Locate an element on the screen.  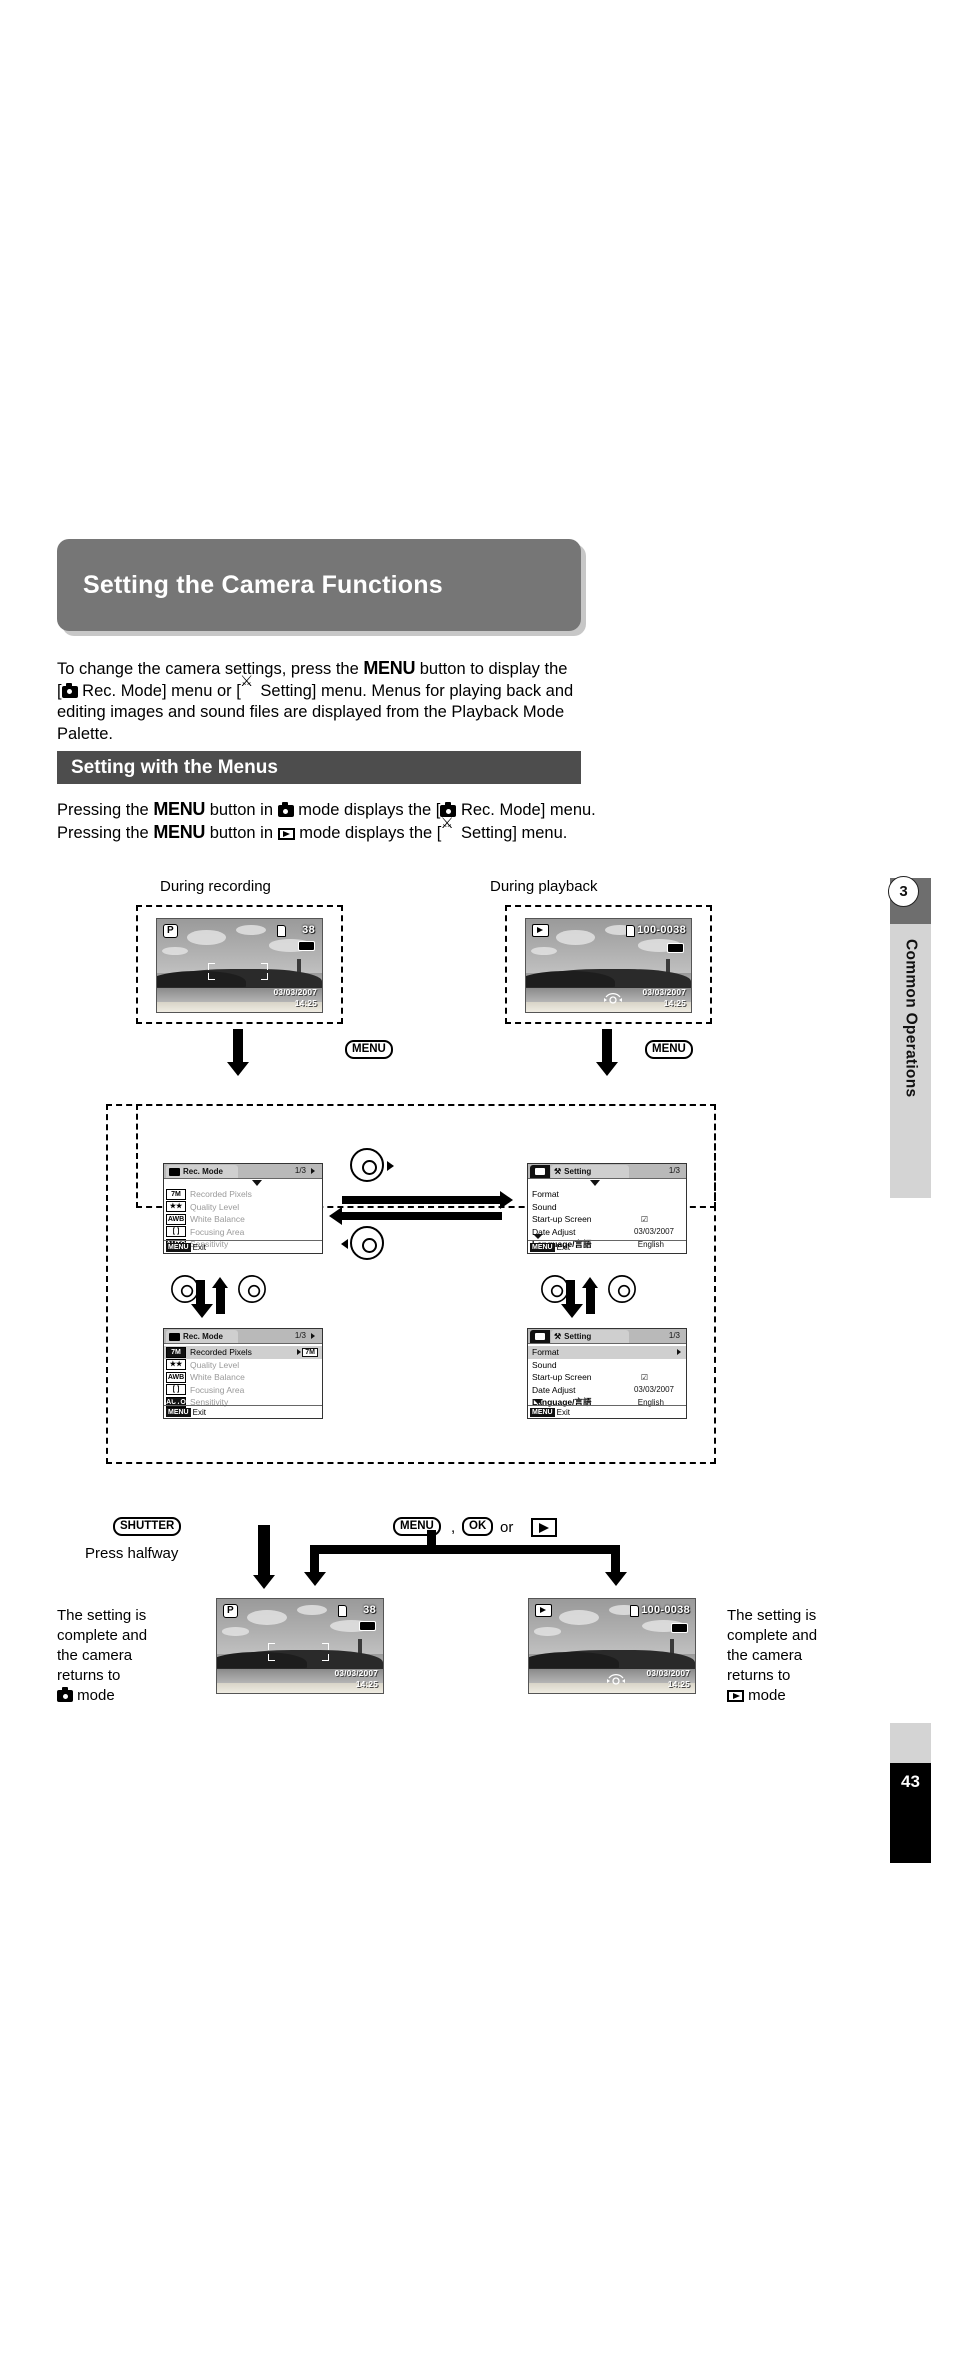
icon-white-balance: AWB is located at coordinates (176, 1377).